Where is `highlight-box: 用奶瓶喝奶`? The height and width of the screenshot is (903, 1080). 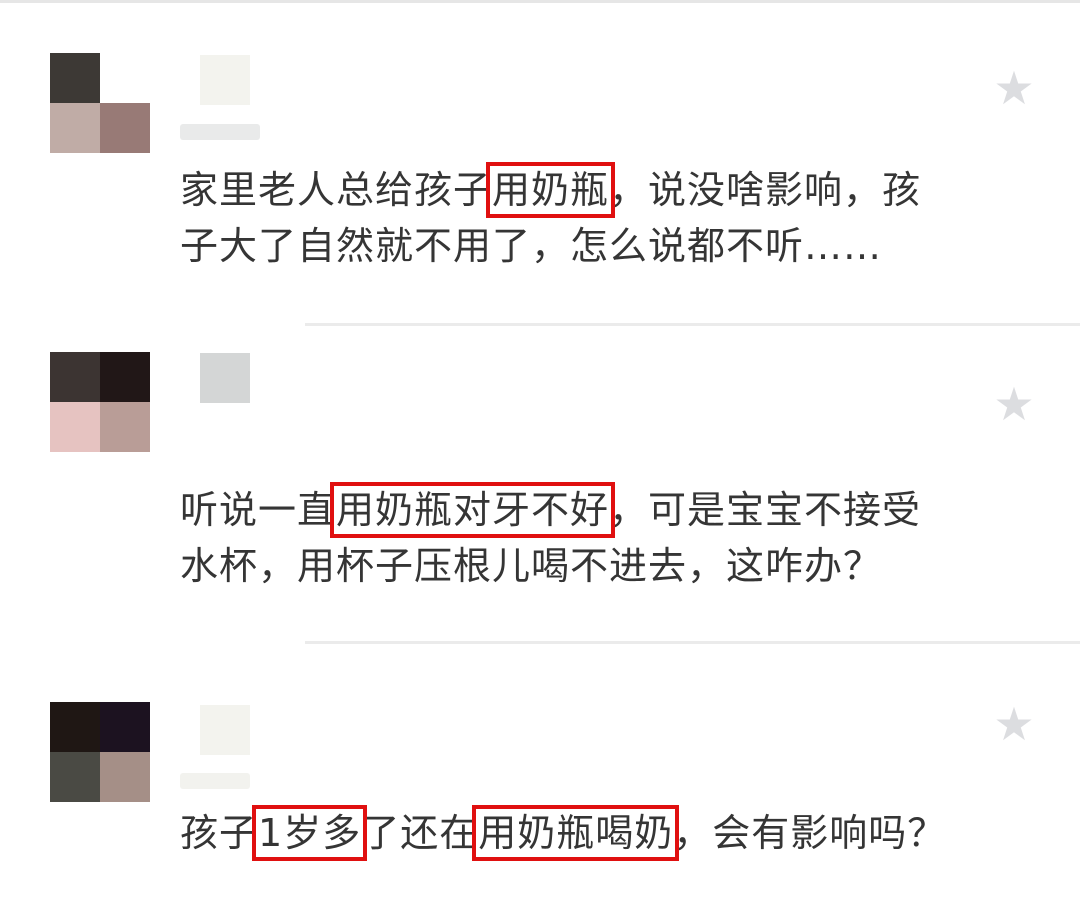 highlight-box: 用奶瓶喝奶 is located at coordinates (576, 833).